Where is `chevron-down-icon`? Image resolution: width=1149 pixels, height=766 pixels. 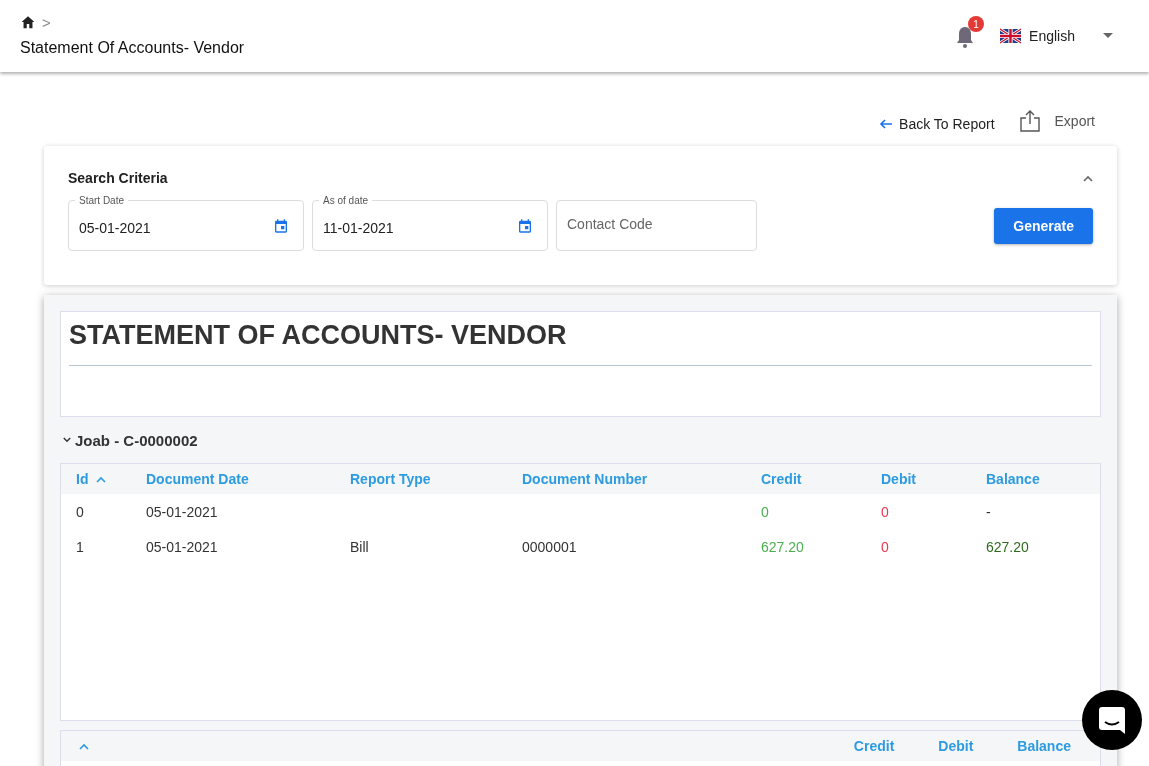 chevron-down-icon is located at coordinates (67, 440).